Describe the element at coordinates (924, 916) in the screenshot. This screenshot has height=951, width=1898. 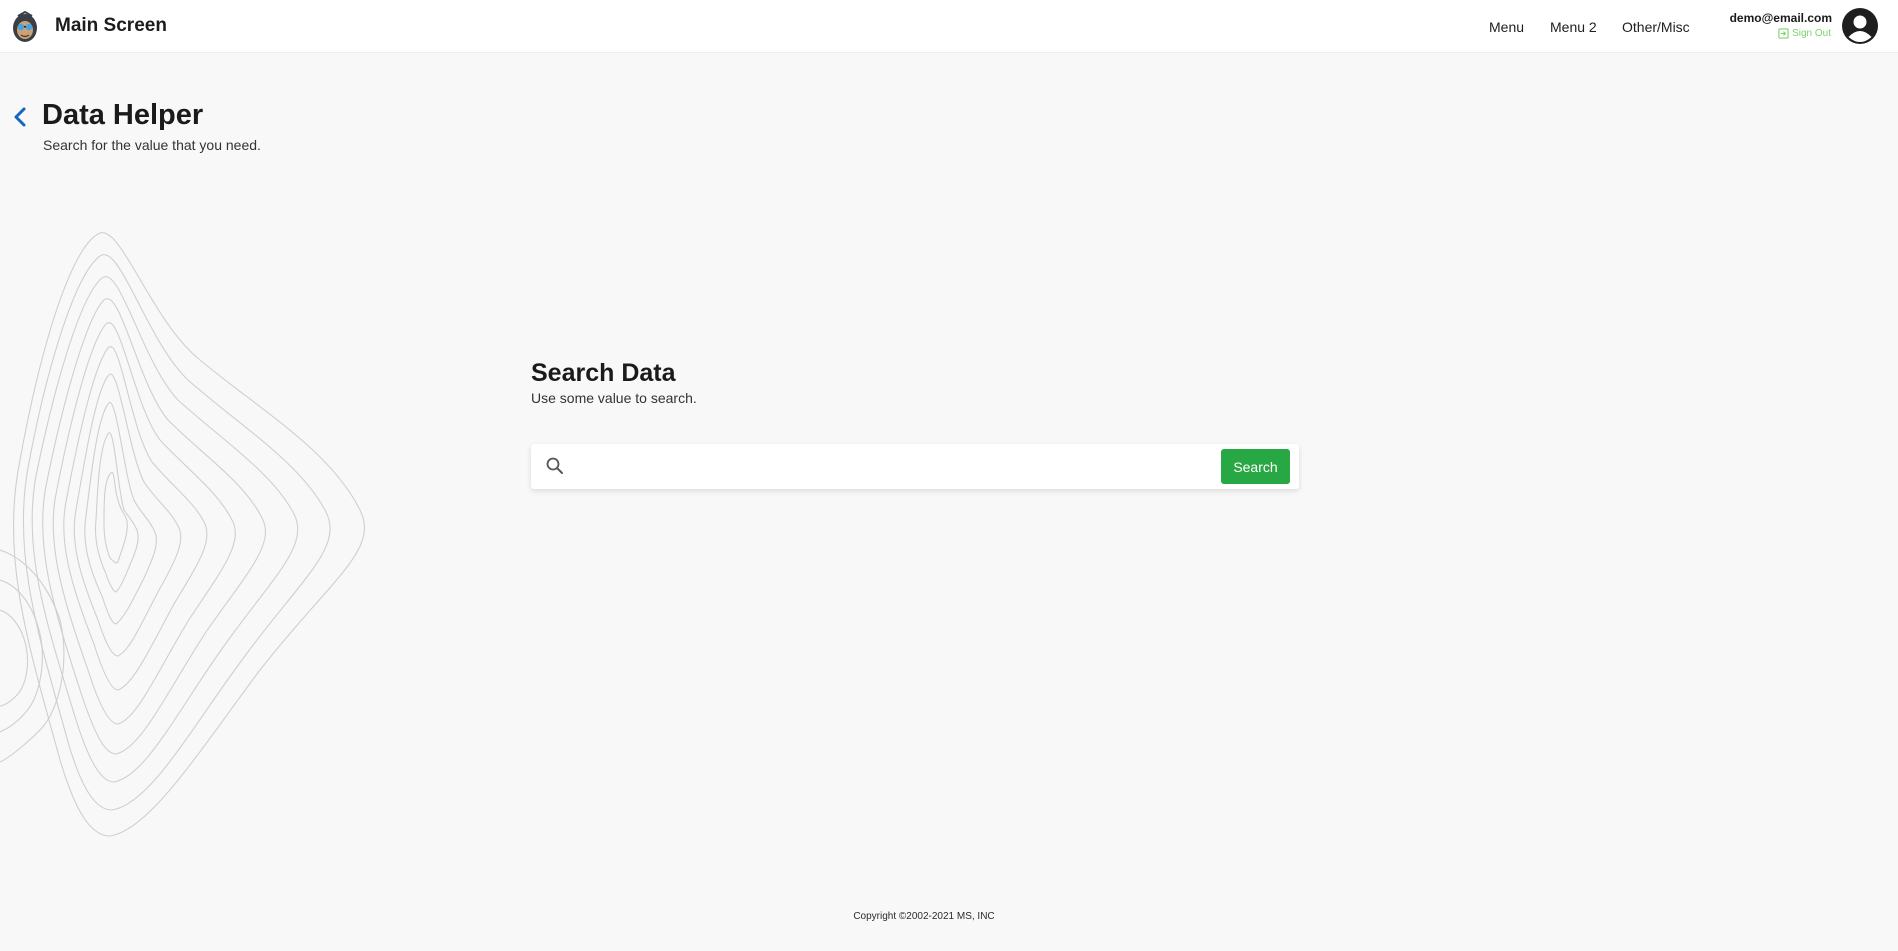
I see `footer-copyright: Copyright ©2002-2021 MS, INC` at that location.